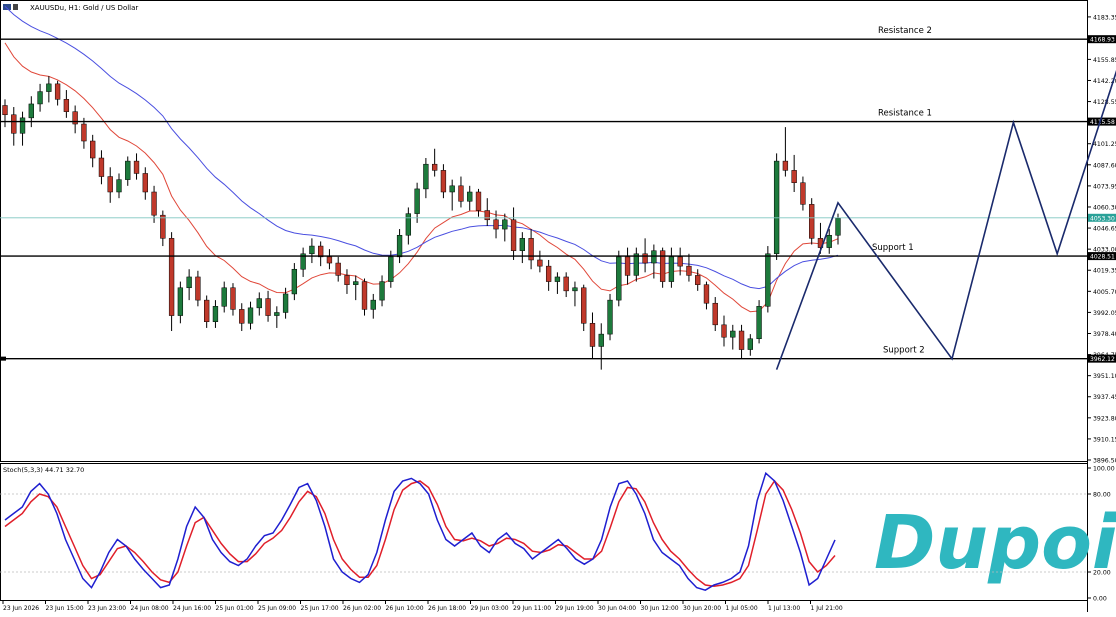 This screenshot has width=1116, height=617. I want to click on stoch-tick-label: 80.00, so click(1102, 495).